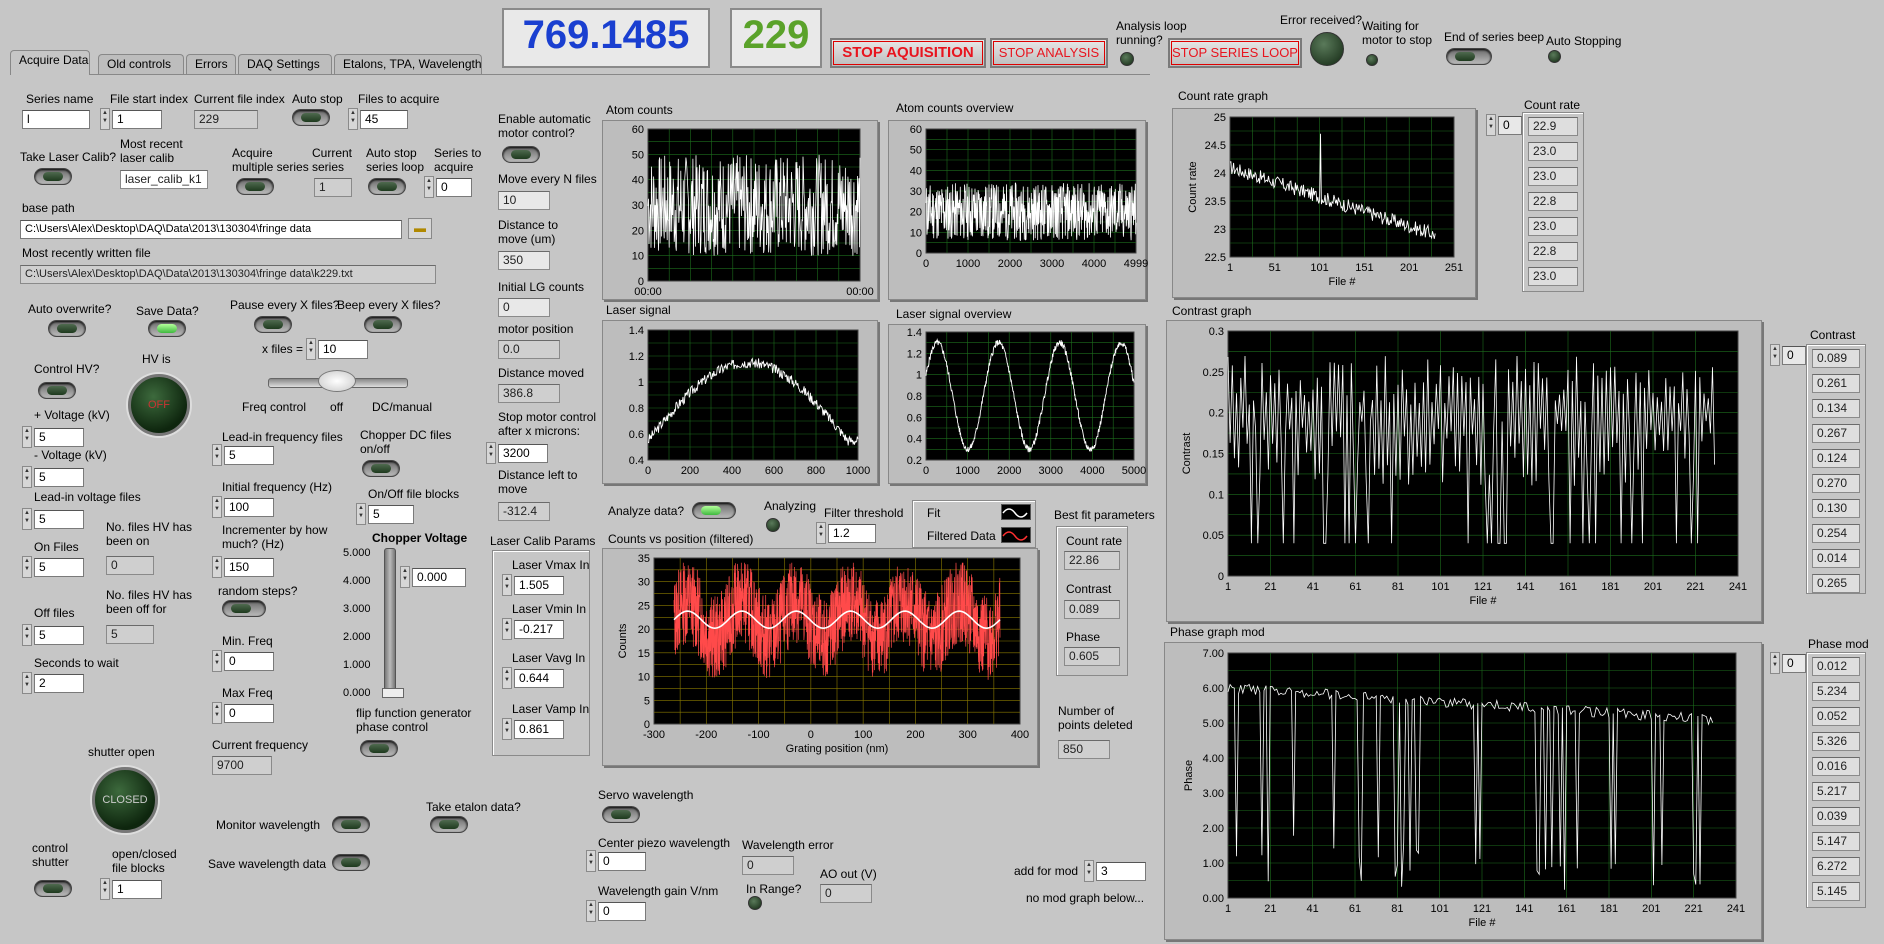 Image resolution: width=1884 pixels, height=944 pixels. Describe the element at coordinates (1213, 689) in the screenshot. I see `y-tick-label: 6.00` at that location.